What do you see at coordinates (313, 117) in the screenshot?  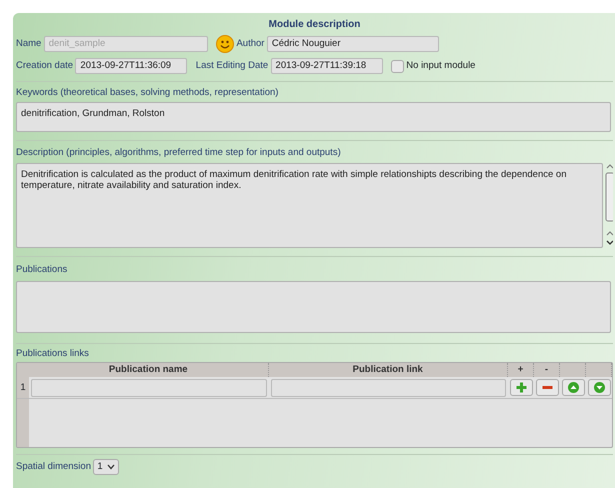 I see `keywords-field: denitrification, Grundman, Rolston` at bounding box center [313, 117].